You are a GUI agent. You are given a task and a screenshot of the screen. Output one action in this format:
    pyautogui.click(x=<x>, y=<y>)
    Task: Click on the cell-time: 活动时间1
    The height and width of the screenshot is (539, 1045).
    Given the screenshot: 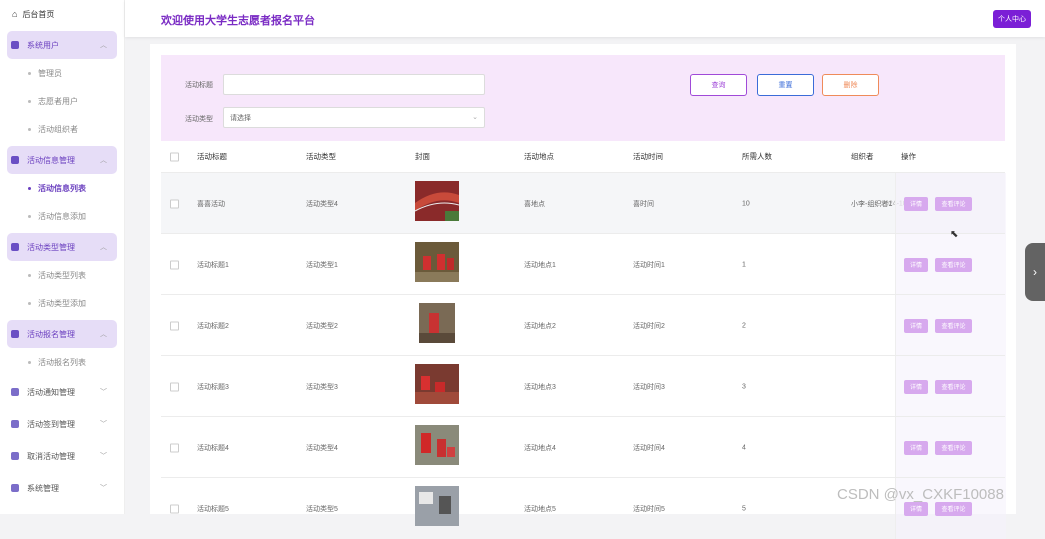 What is the action you would take?
    pyautogui.click(x=649, y=265)
    